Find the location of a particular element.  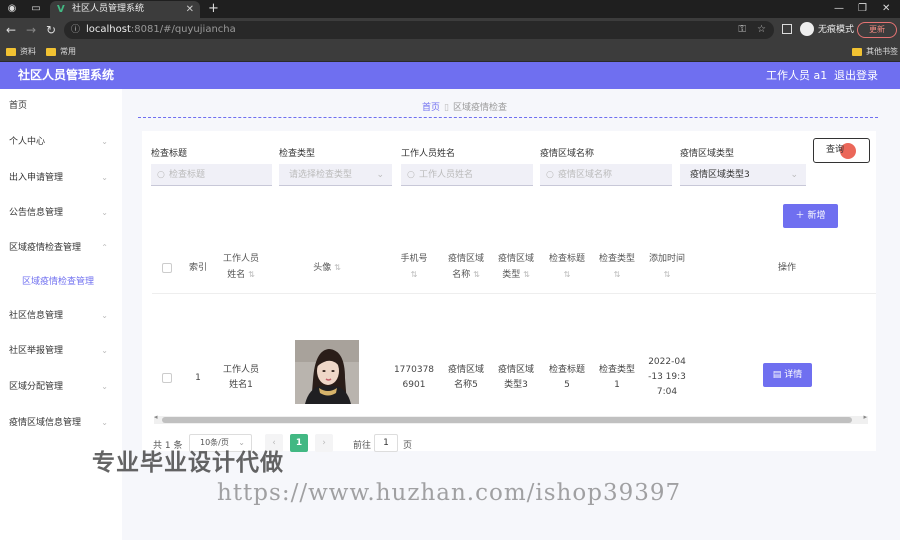

cell-line: 6901 is located at coordinates (414, 385).